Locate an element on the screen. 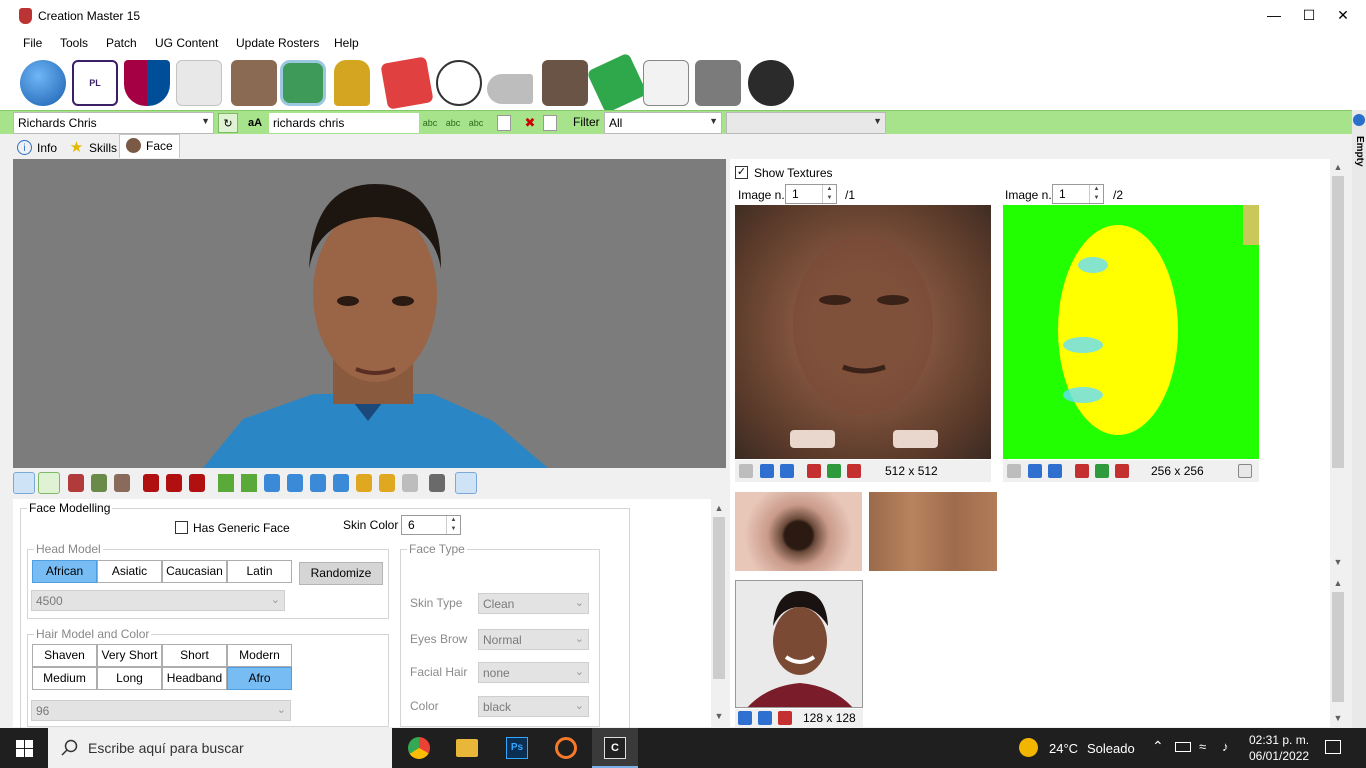 The image size is (1366, 768). hair-front-icon is located at coordinates (151, 483).